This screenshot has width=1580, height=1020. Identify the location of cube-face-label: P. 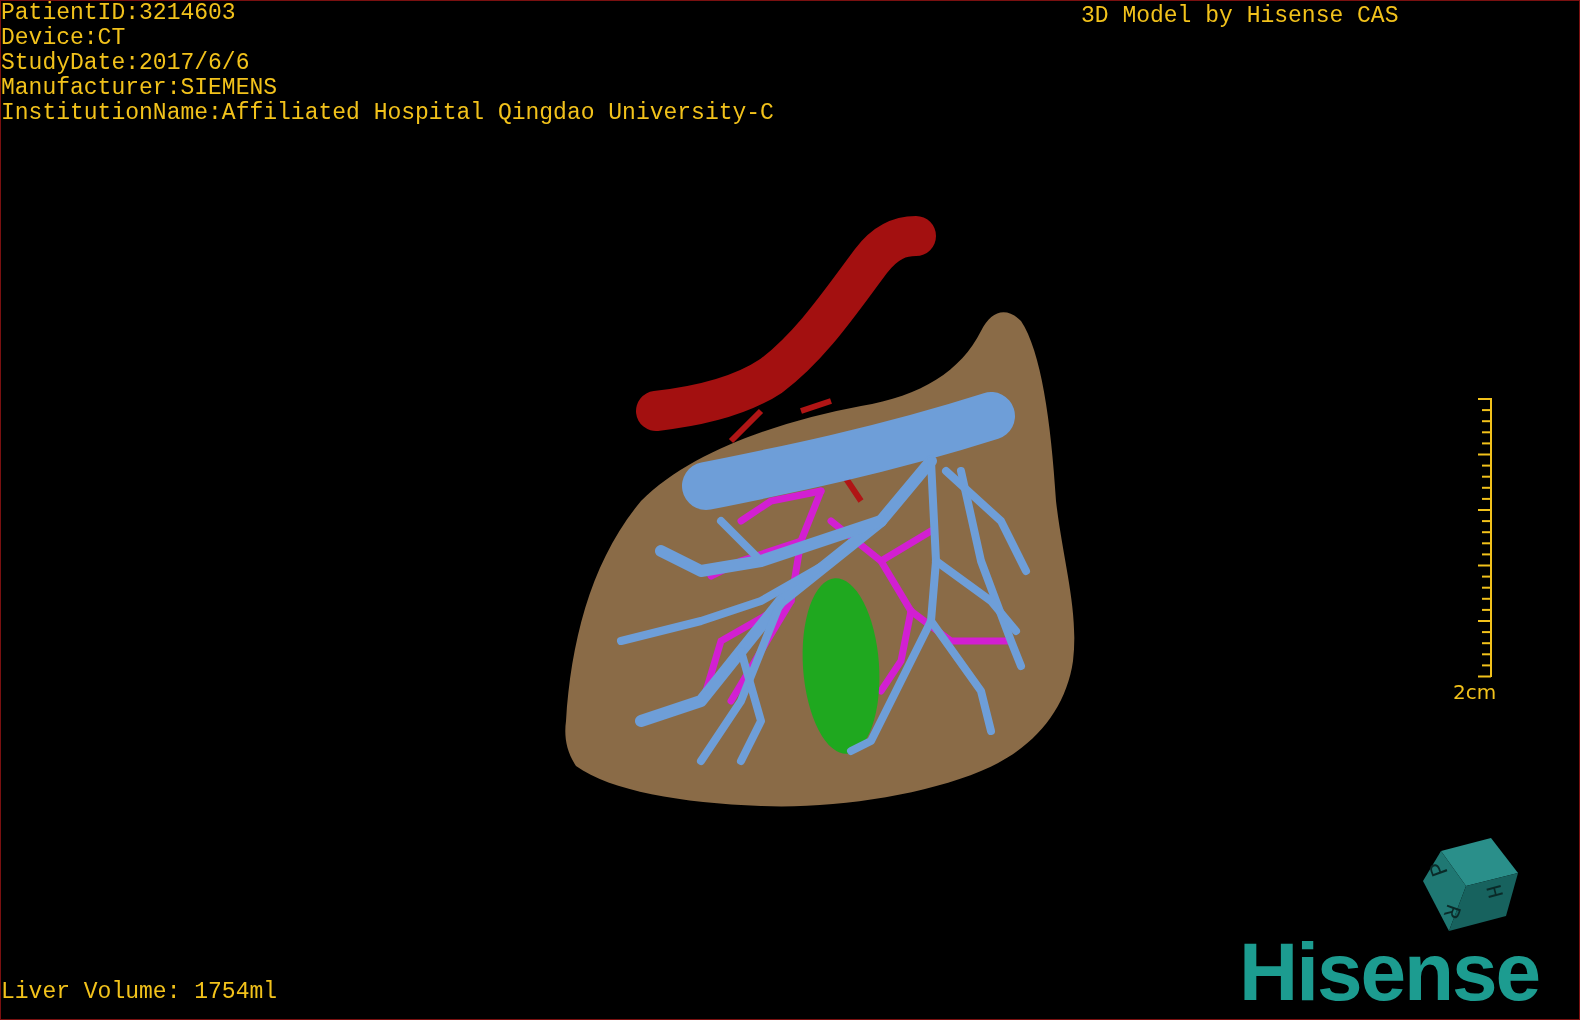
(1439, 868).